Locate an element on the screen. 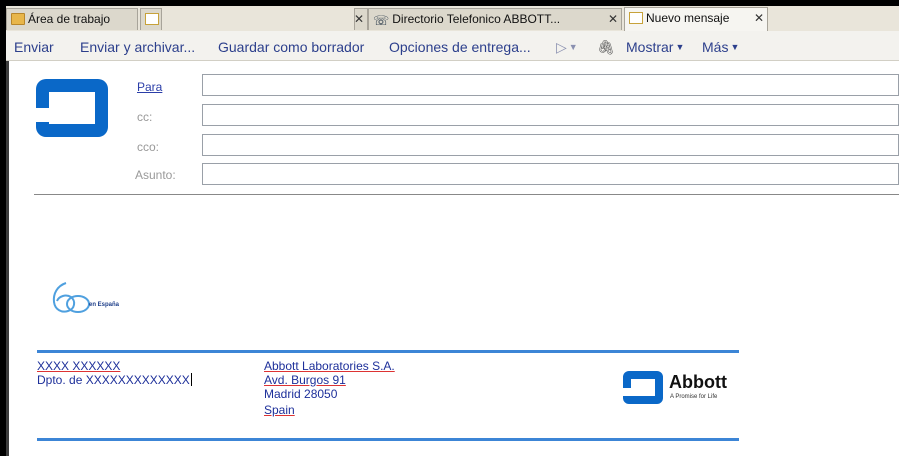  tab-directory: ☏ Directorio Telefonico ABBOTT... ✕ is located at coordinates (495, 19).